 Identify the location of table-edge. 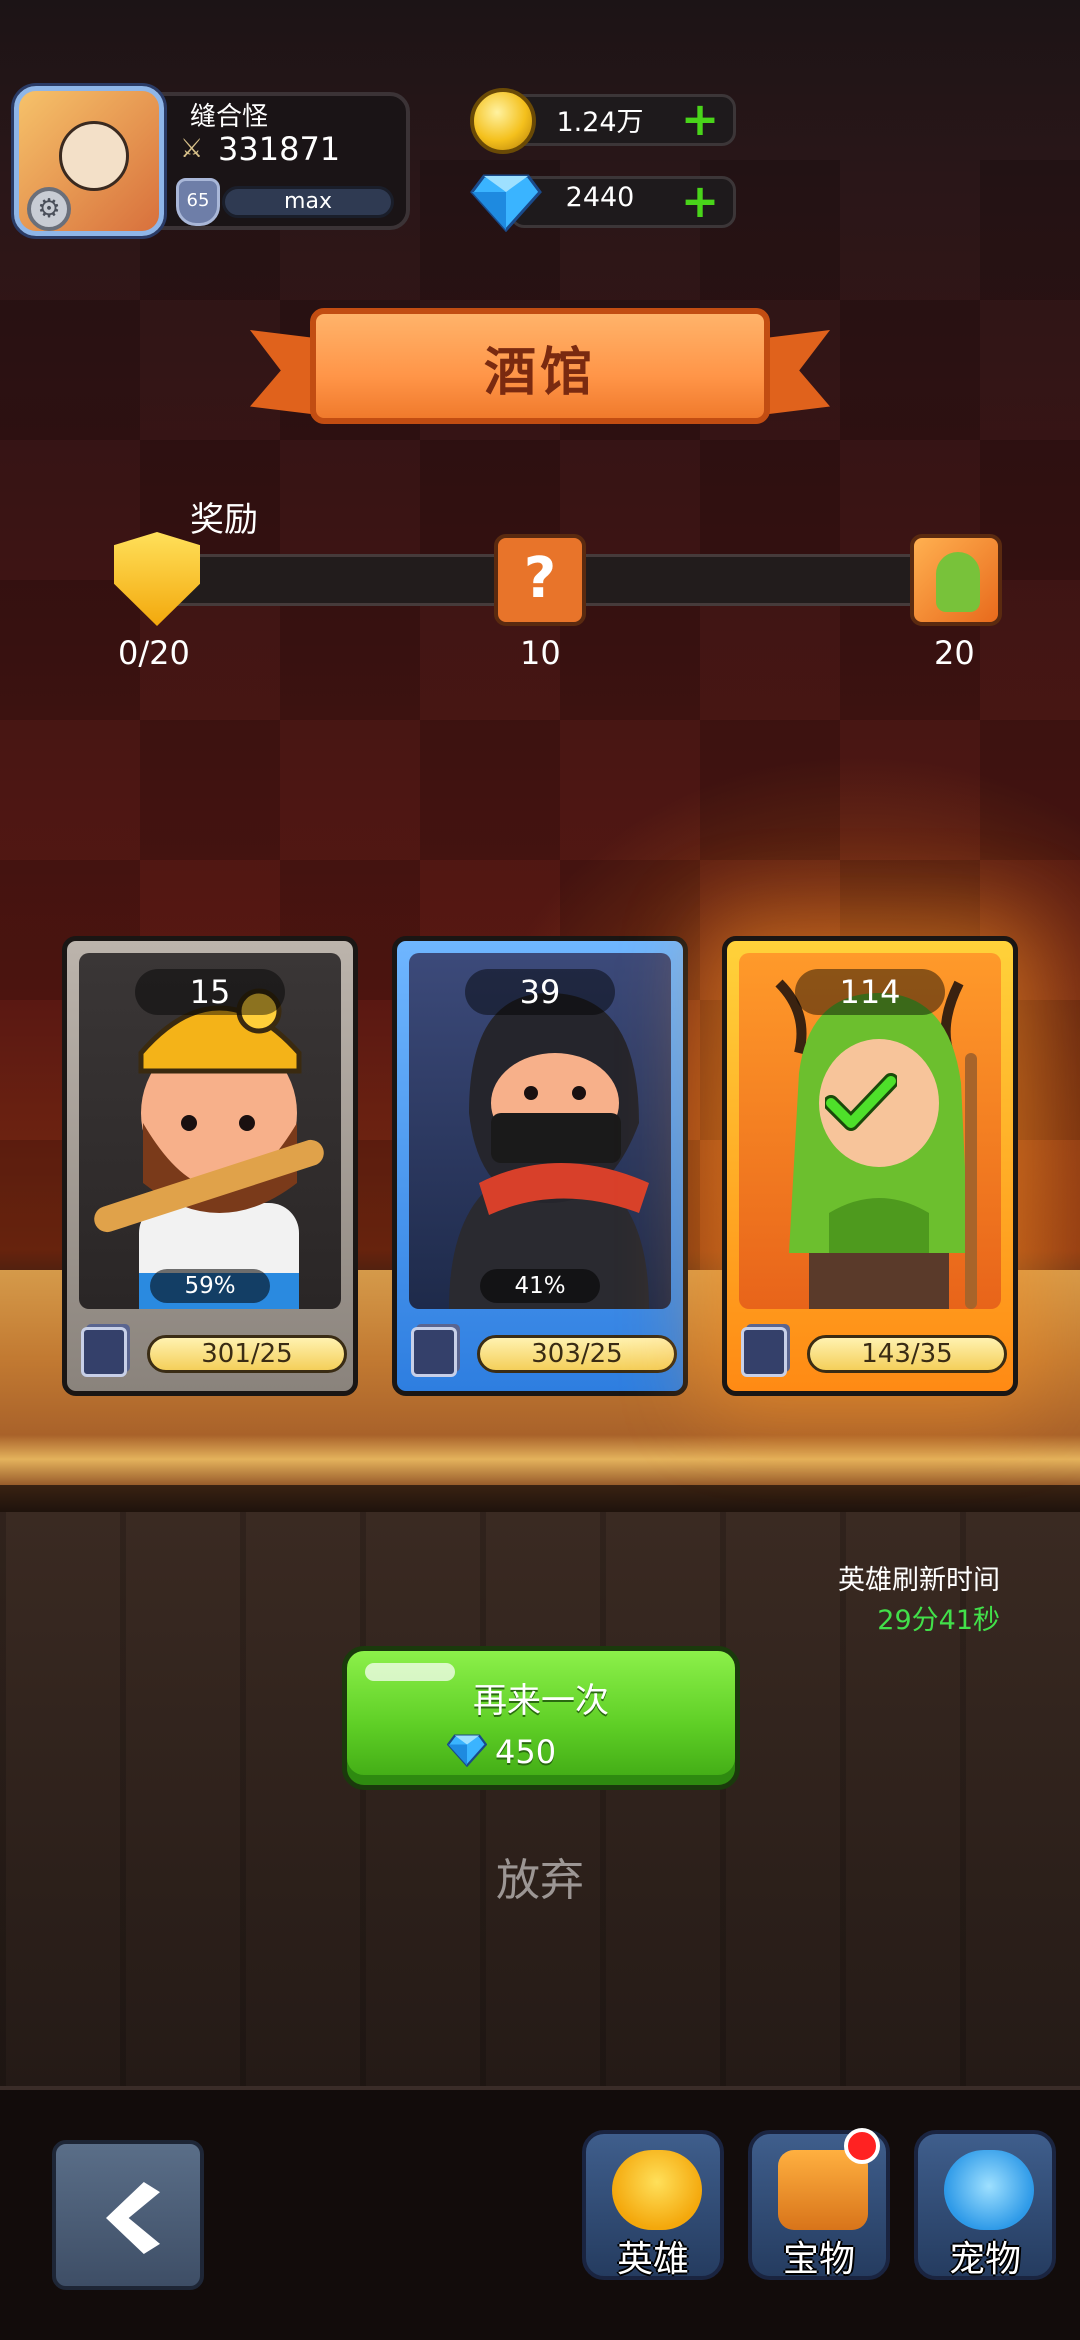
(540, 1499).